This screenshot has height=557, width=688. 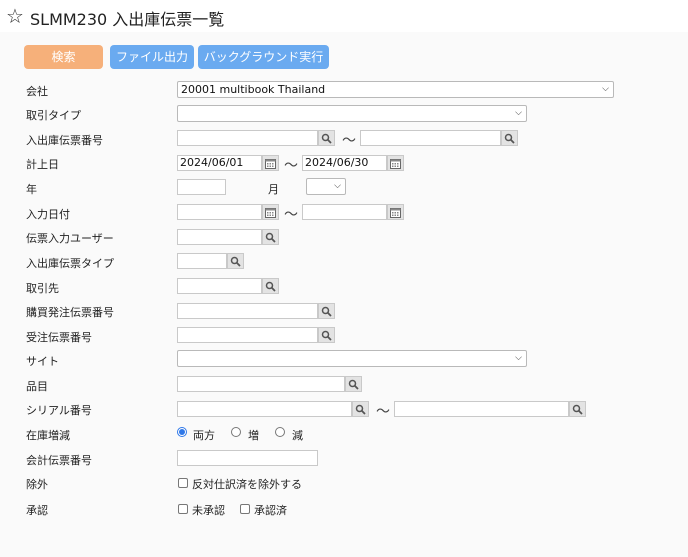 I want to click on voucher-type-label: 入出庫伝票タイプ, so click(x=70, y=263).